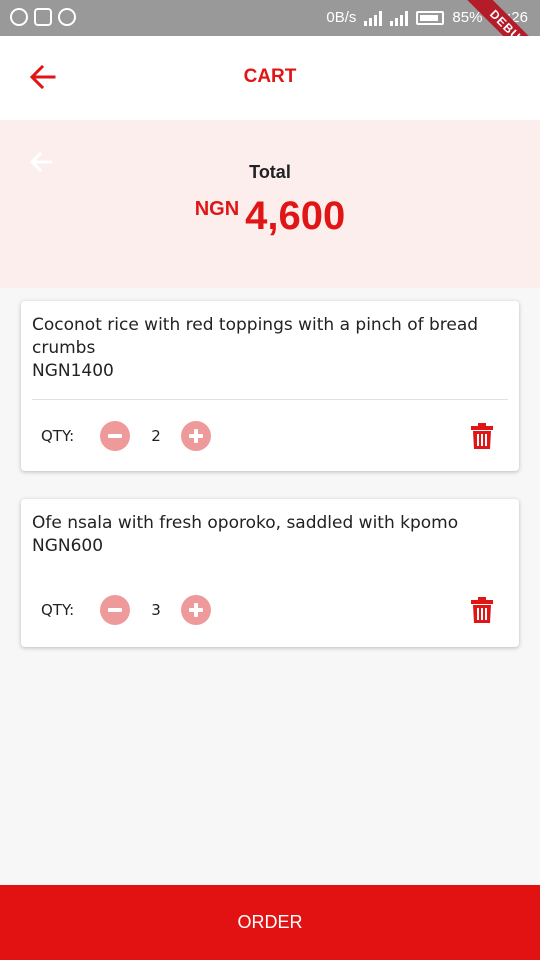  What do you see at coordinates (270, 399) in the screenshot?
I see `divider` at bounding box center [270, 399].